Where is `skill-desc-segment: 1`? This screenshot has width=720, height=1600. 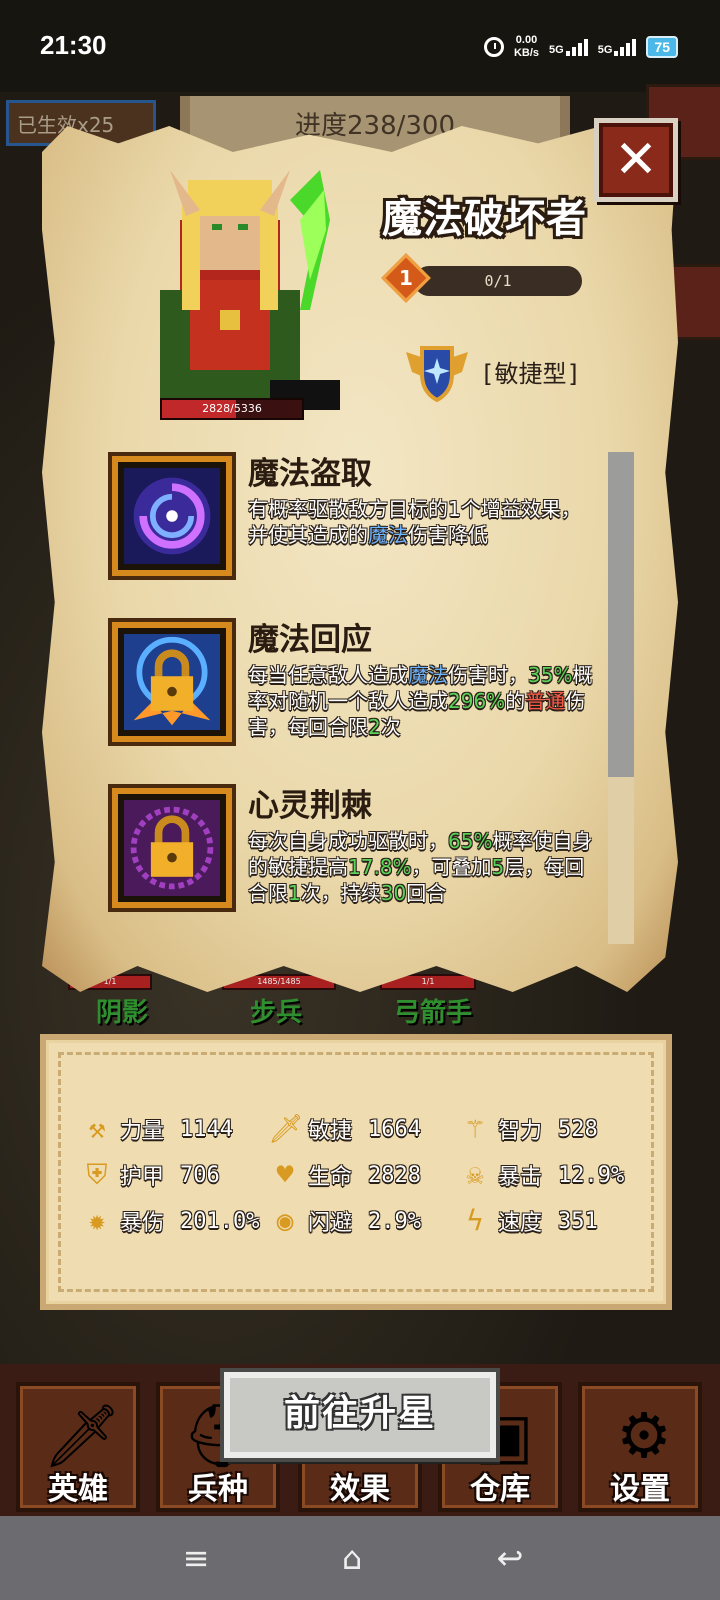 skill-desc-segment: 1 is located at coordinates (294, 893).